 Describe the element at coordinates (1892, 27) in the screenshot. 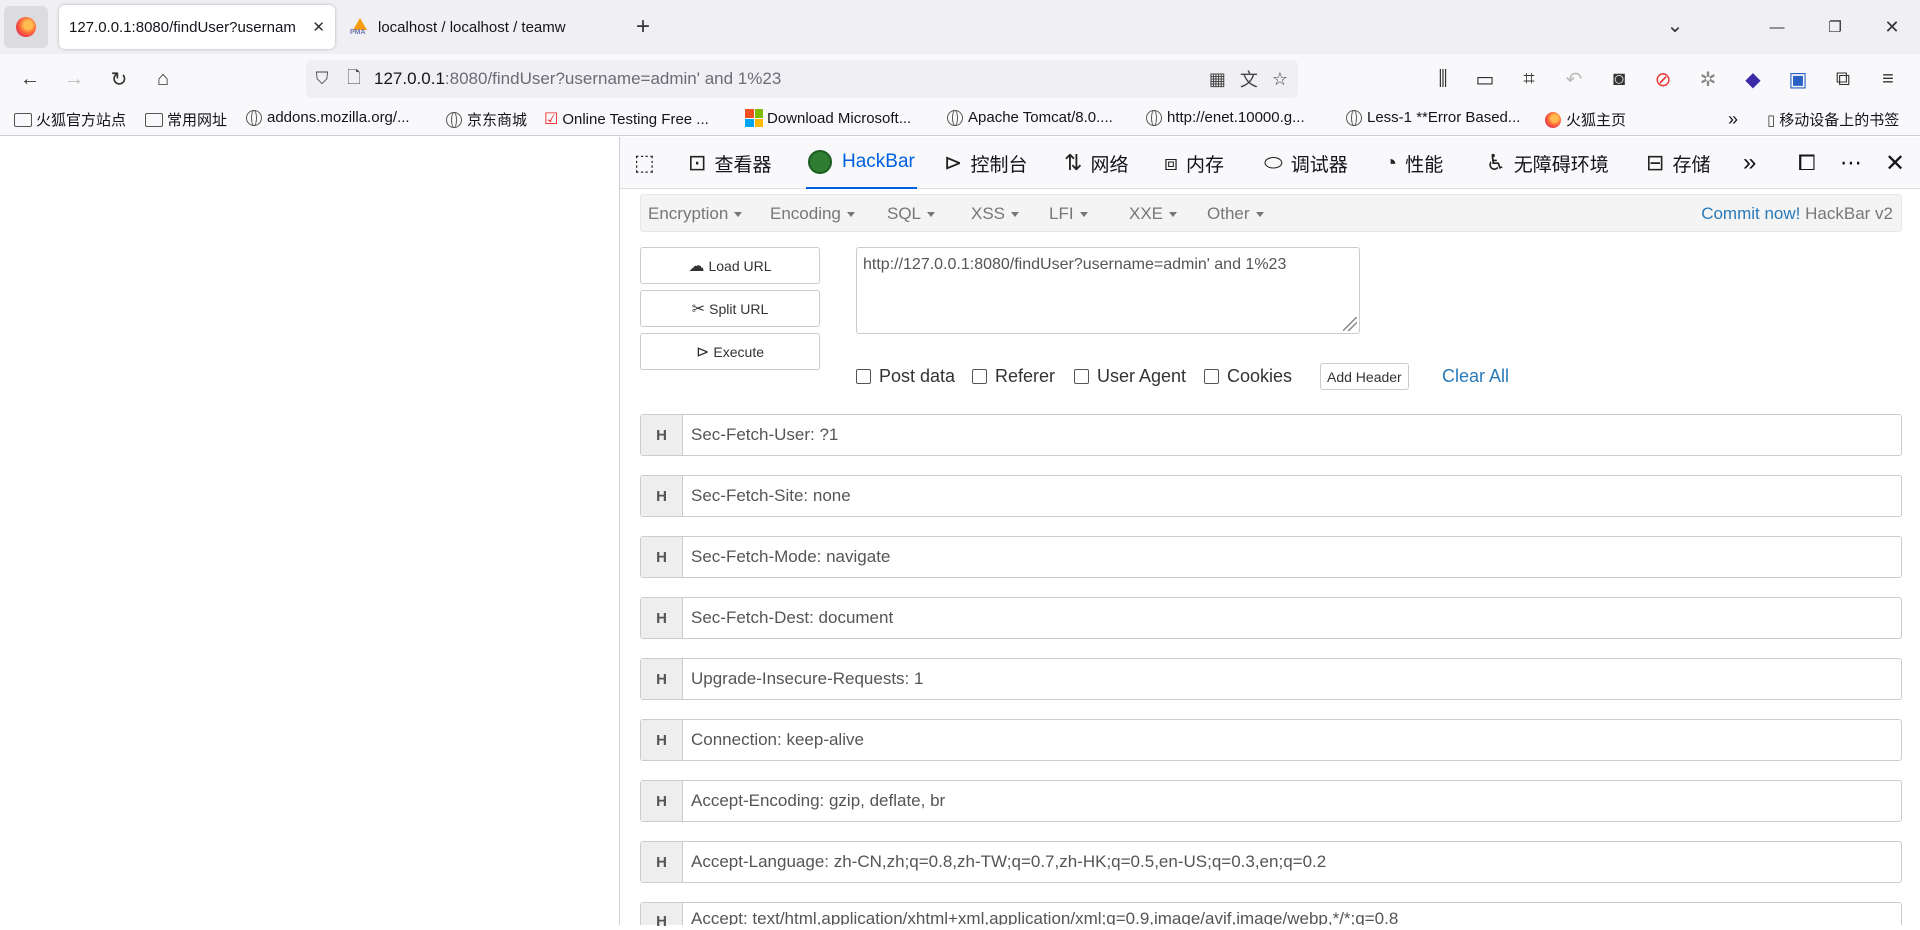

I see `window-close-button: ✕` at that location.